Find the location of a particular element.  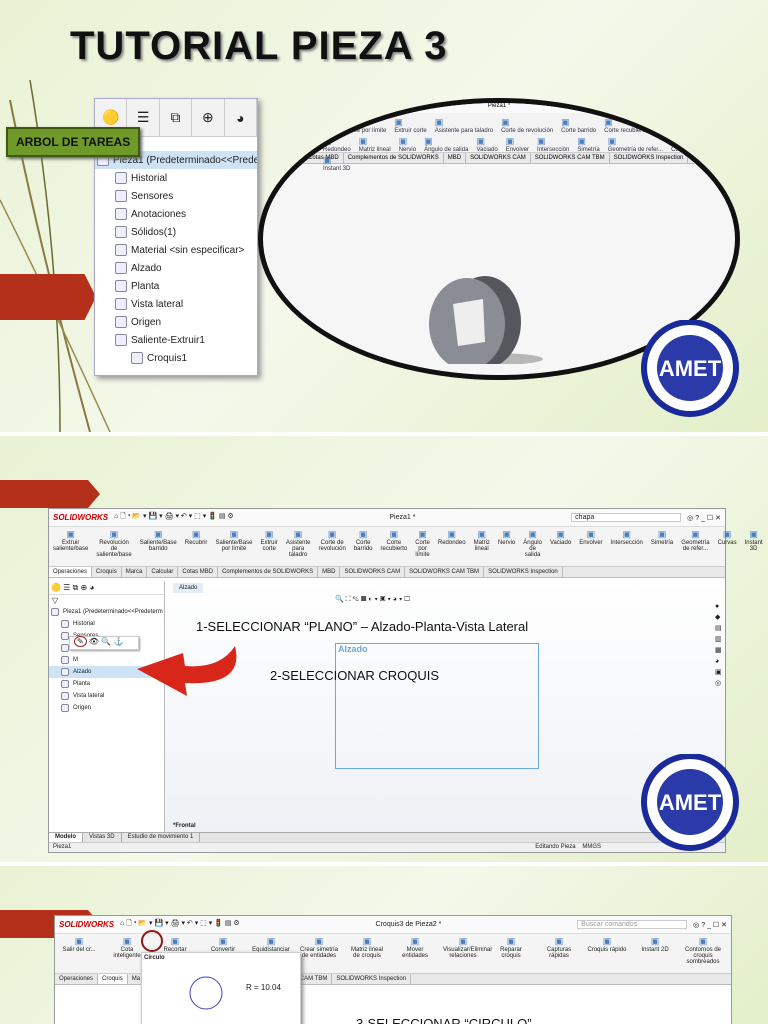

tree-item: Planta is located at coordinates (176, 286).